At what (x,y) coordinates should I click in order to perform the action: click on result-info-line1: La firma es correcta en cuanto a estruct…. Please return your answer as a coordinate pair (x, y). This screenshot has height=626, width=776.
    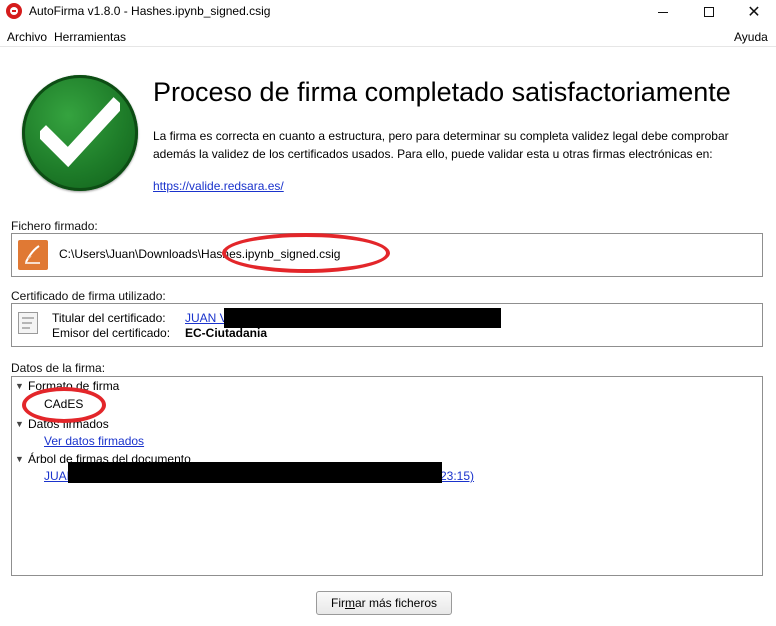
    Looking at the image, I should click on (441, 136).